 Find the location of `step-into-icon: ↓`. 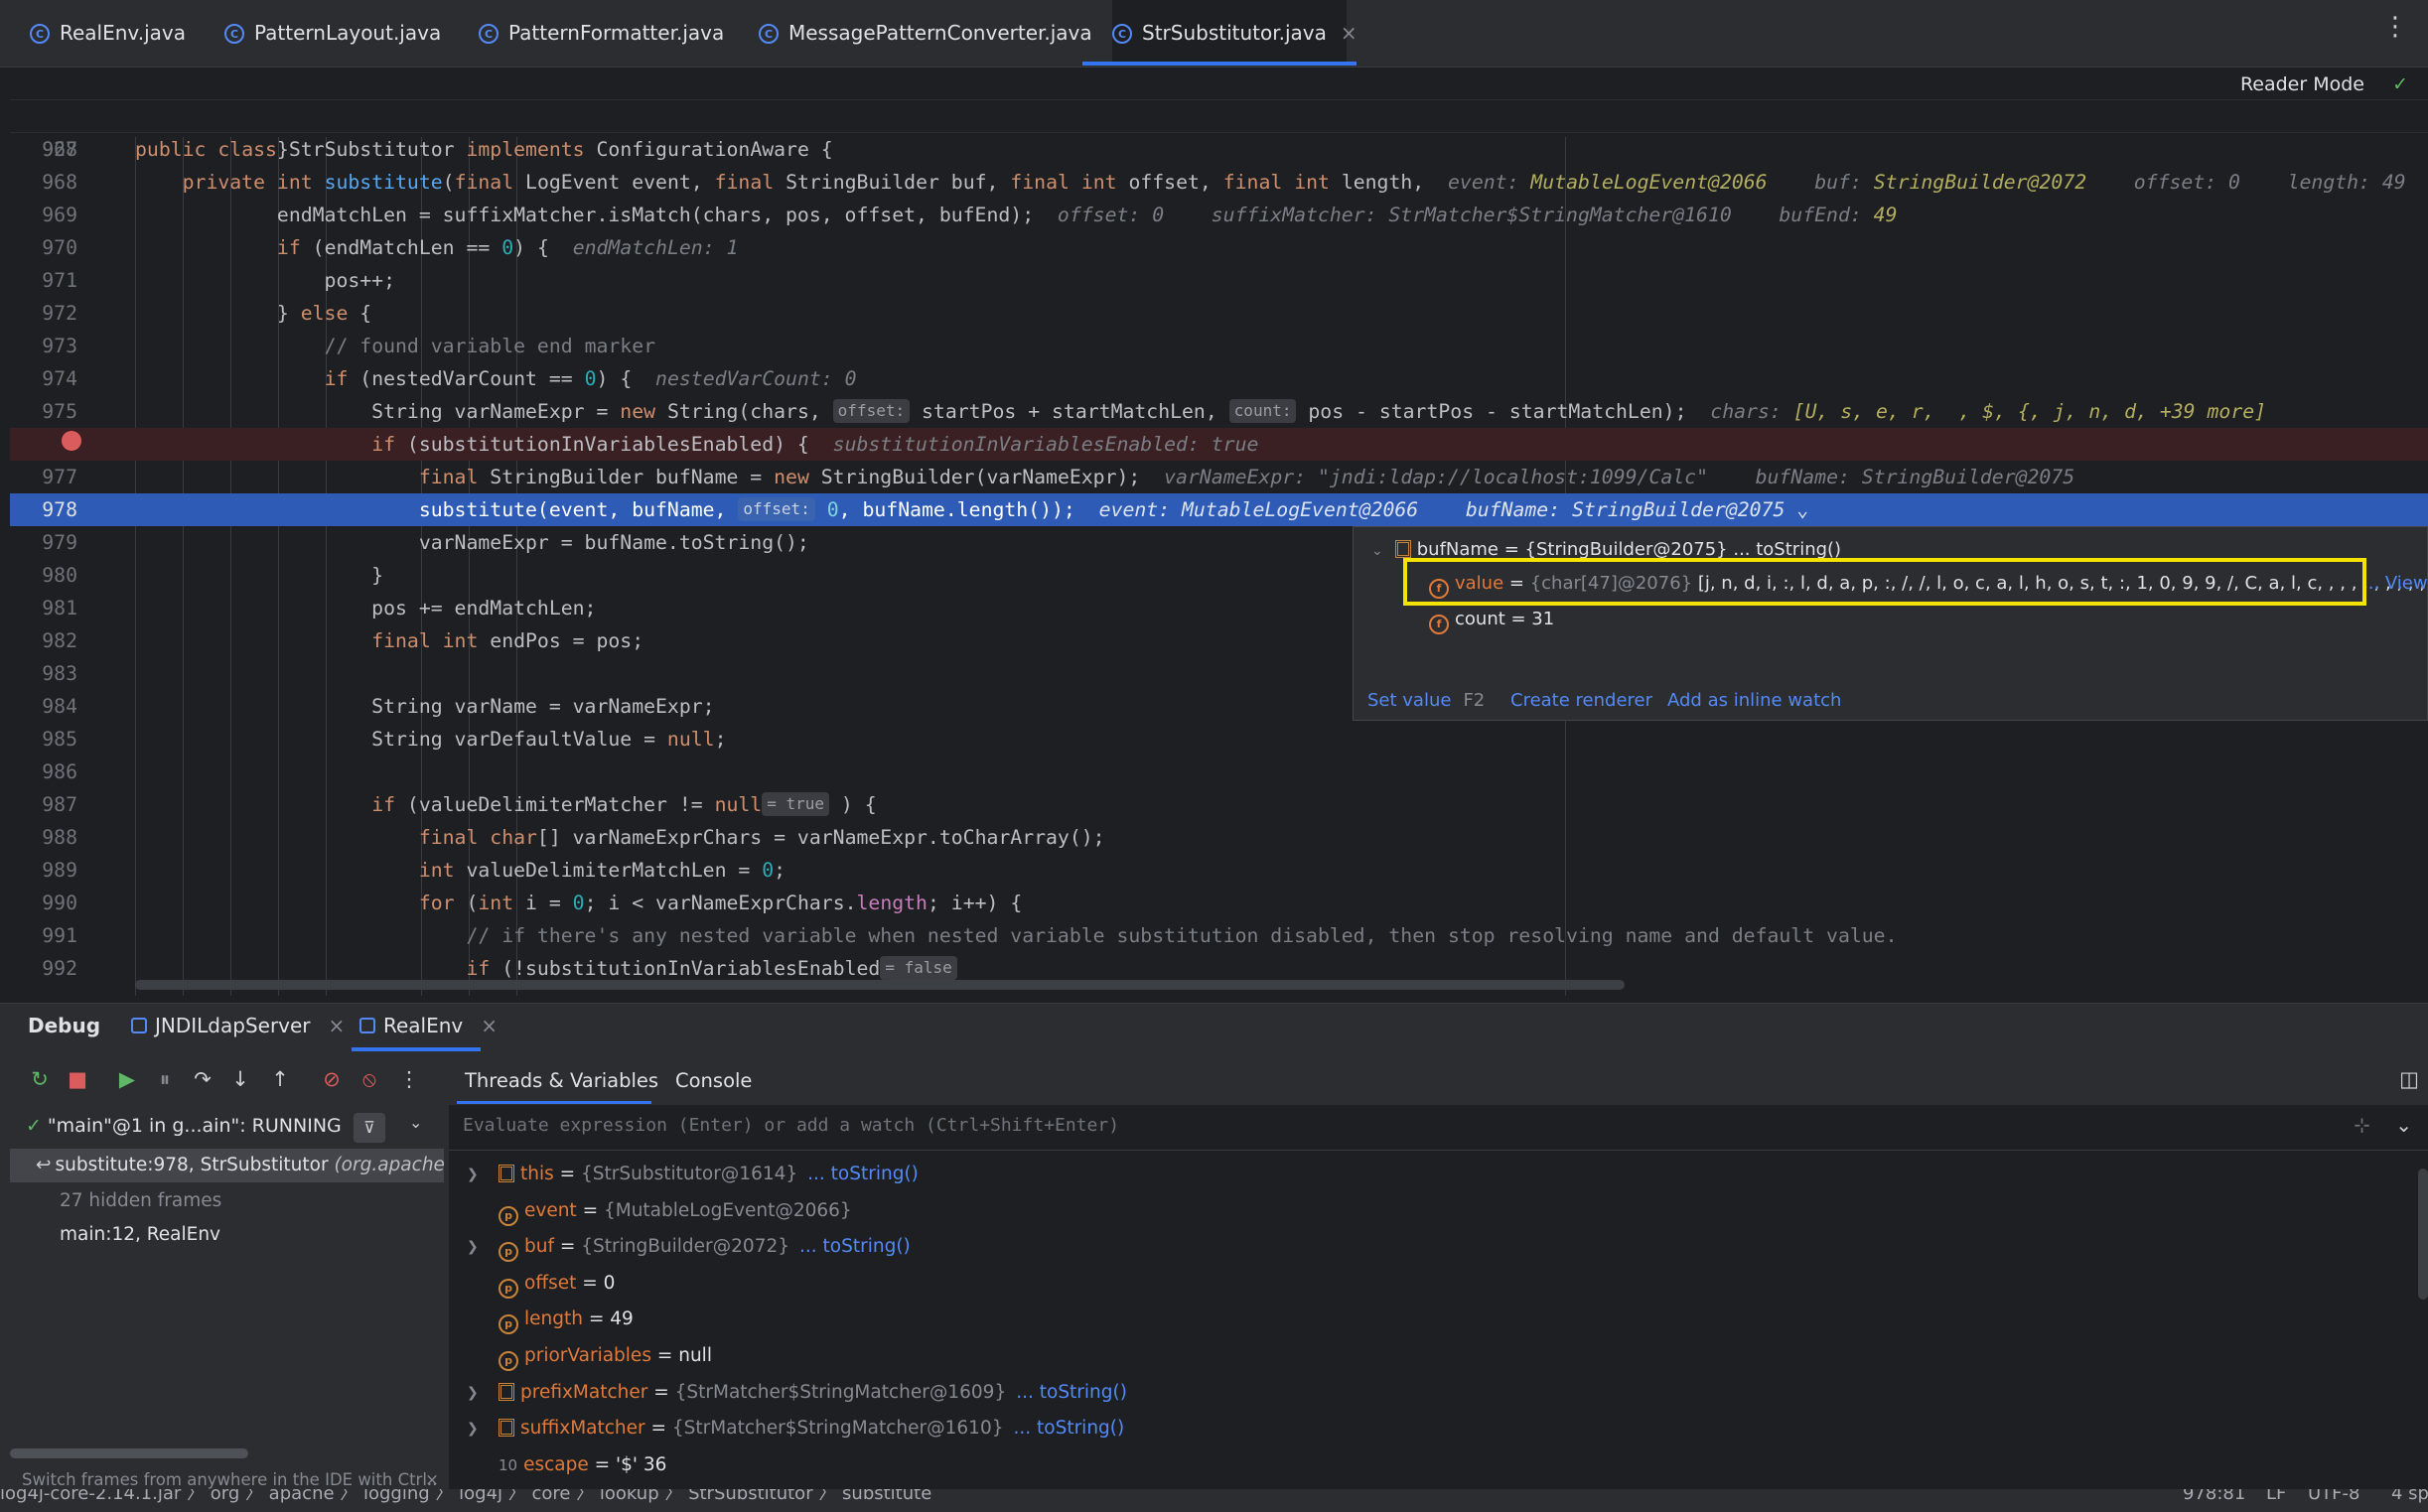

step-into-icon: ↓ is located at coordinates (240, 1079).